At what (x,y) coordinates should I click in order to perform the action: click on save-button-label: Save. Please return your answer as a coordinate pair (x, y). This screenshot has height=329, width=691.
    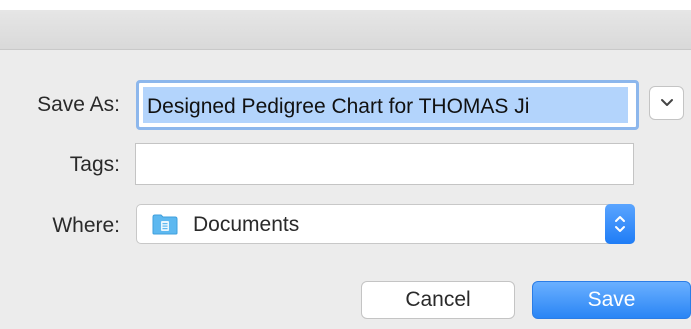
    Looking at the image, I should click on (611, 299).